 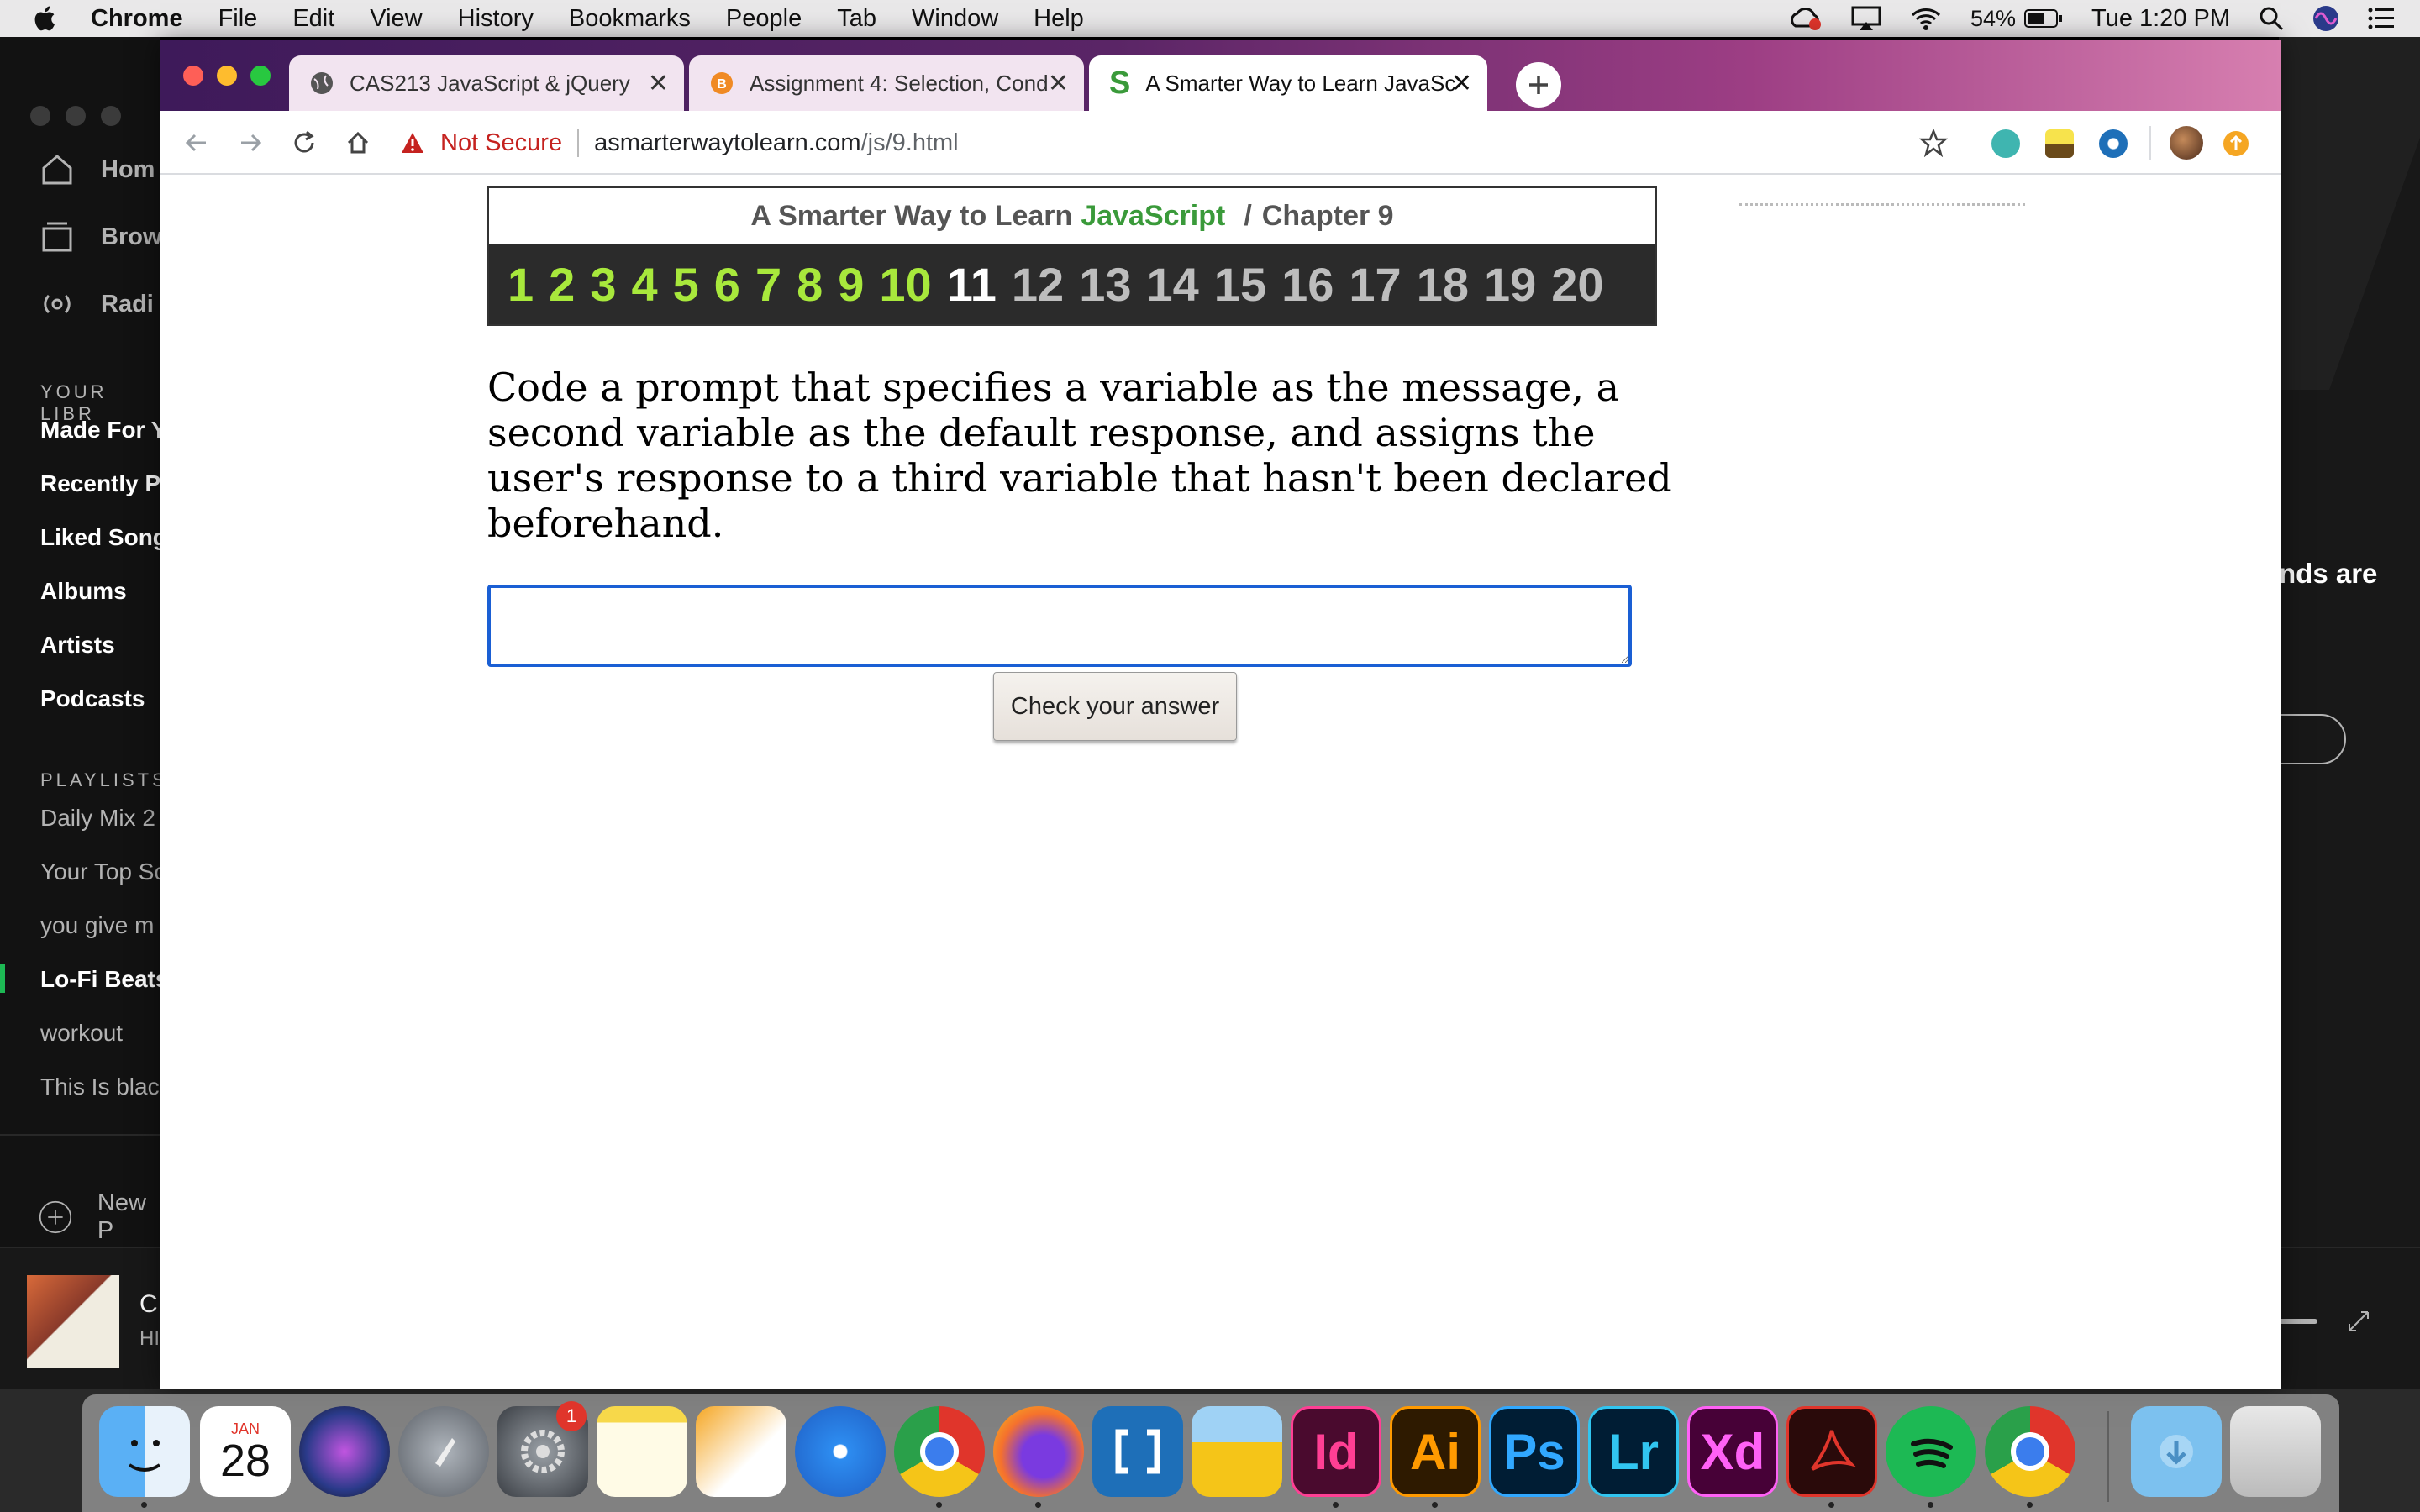 I want to click on trash-icon, so click(x=2275, y=1451).